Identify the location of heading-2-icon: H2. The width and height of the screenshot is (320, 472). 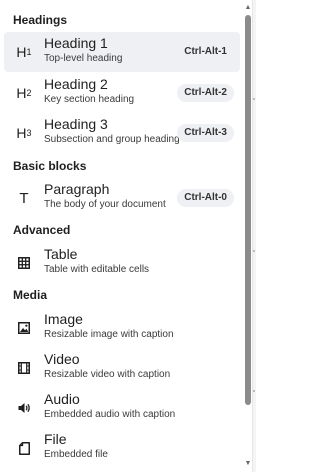
(24, 93).